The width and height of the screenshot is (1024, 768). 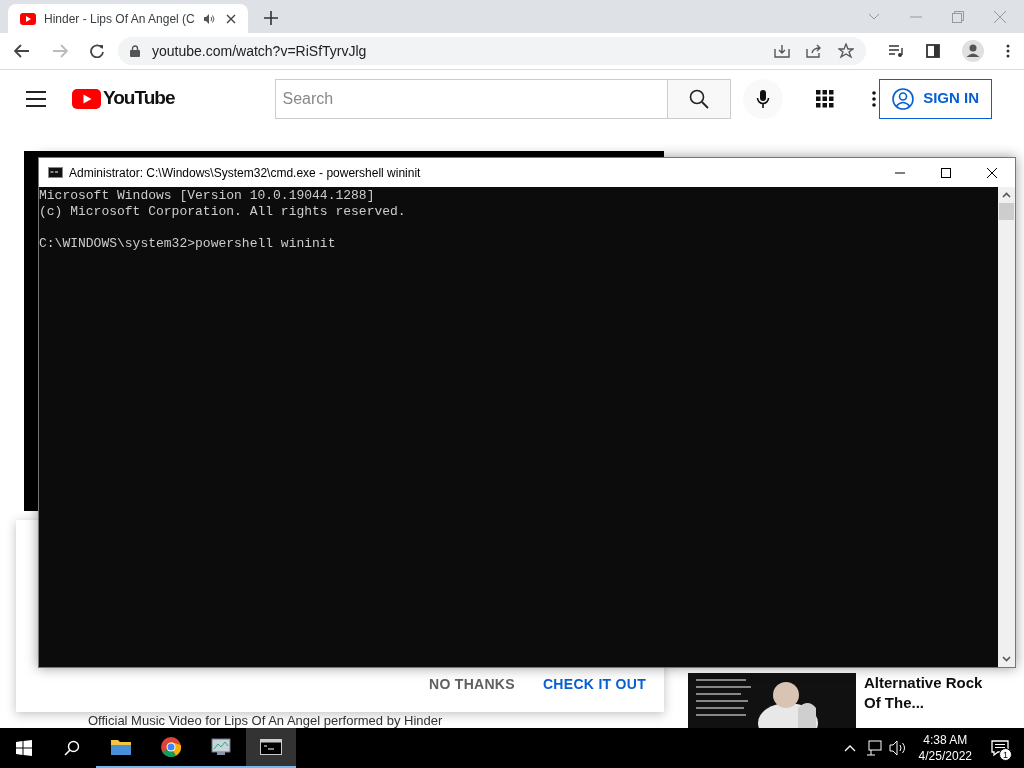 What do you see at coordinates (121, 747) in the screenshot?
I see `folder-icon` at bounding box center [121, 747].